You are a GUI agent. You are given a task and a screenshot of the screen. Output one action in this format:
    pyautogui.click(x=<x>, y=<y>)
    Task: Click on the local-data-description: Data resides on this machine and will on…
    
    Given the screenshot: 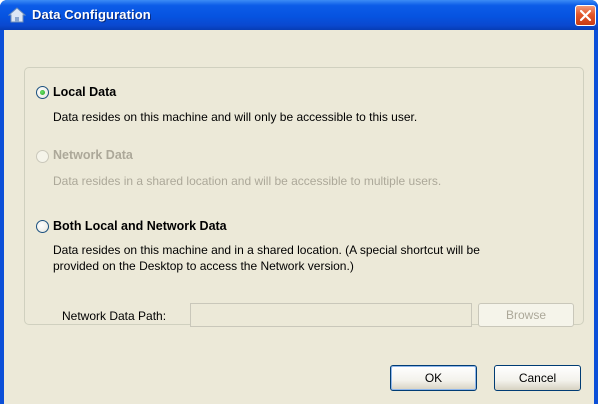 What is the action you would take?
    pyautogui.click(x=235, y=117)
    